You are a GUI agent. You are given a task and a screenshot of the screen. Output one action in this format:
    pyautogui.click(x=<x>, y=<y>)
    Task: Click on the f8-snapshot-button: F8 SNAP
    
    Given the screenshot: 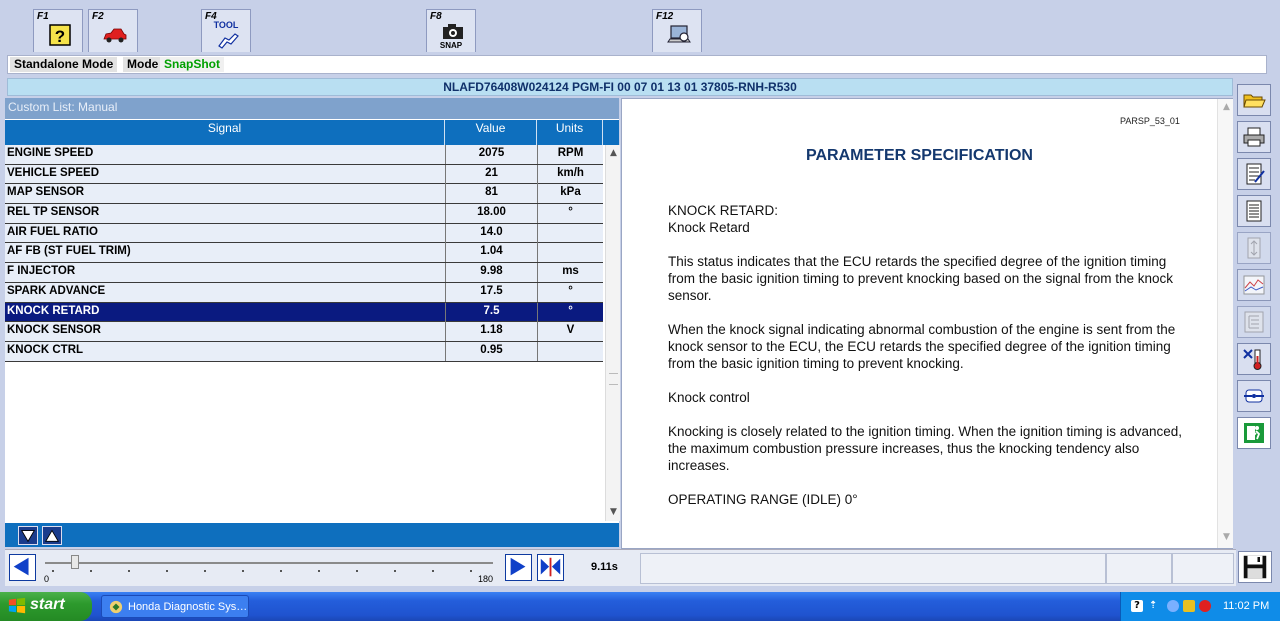 What is the action you would take?
    pyautogui.click(x=451, y=30)
    